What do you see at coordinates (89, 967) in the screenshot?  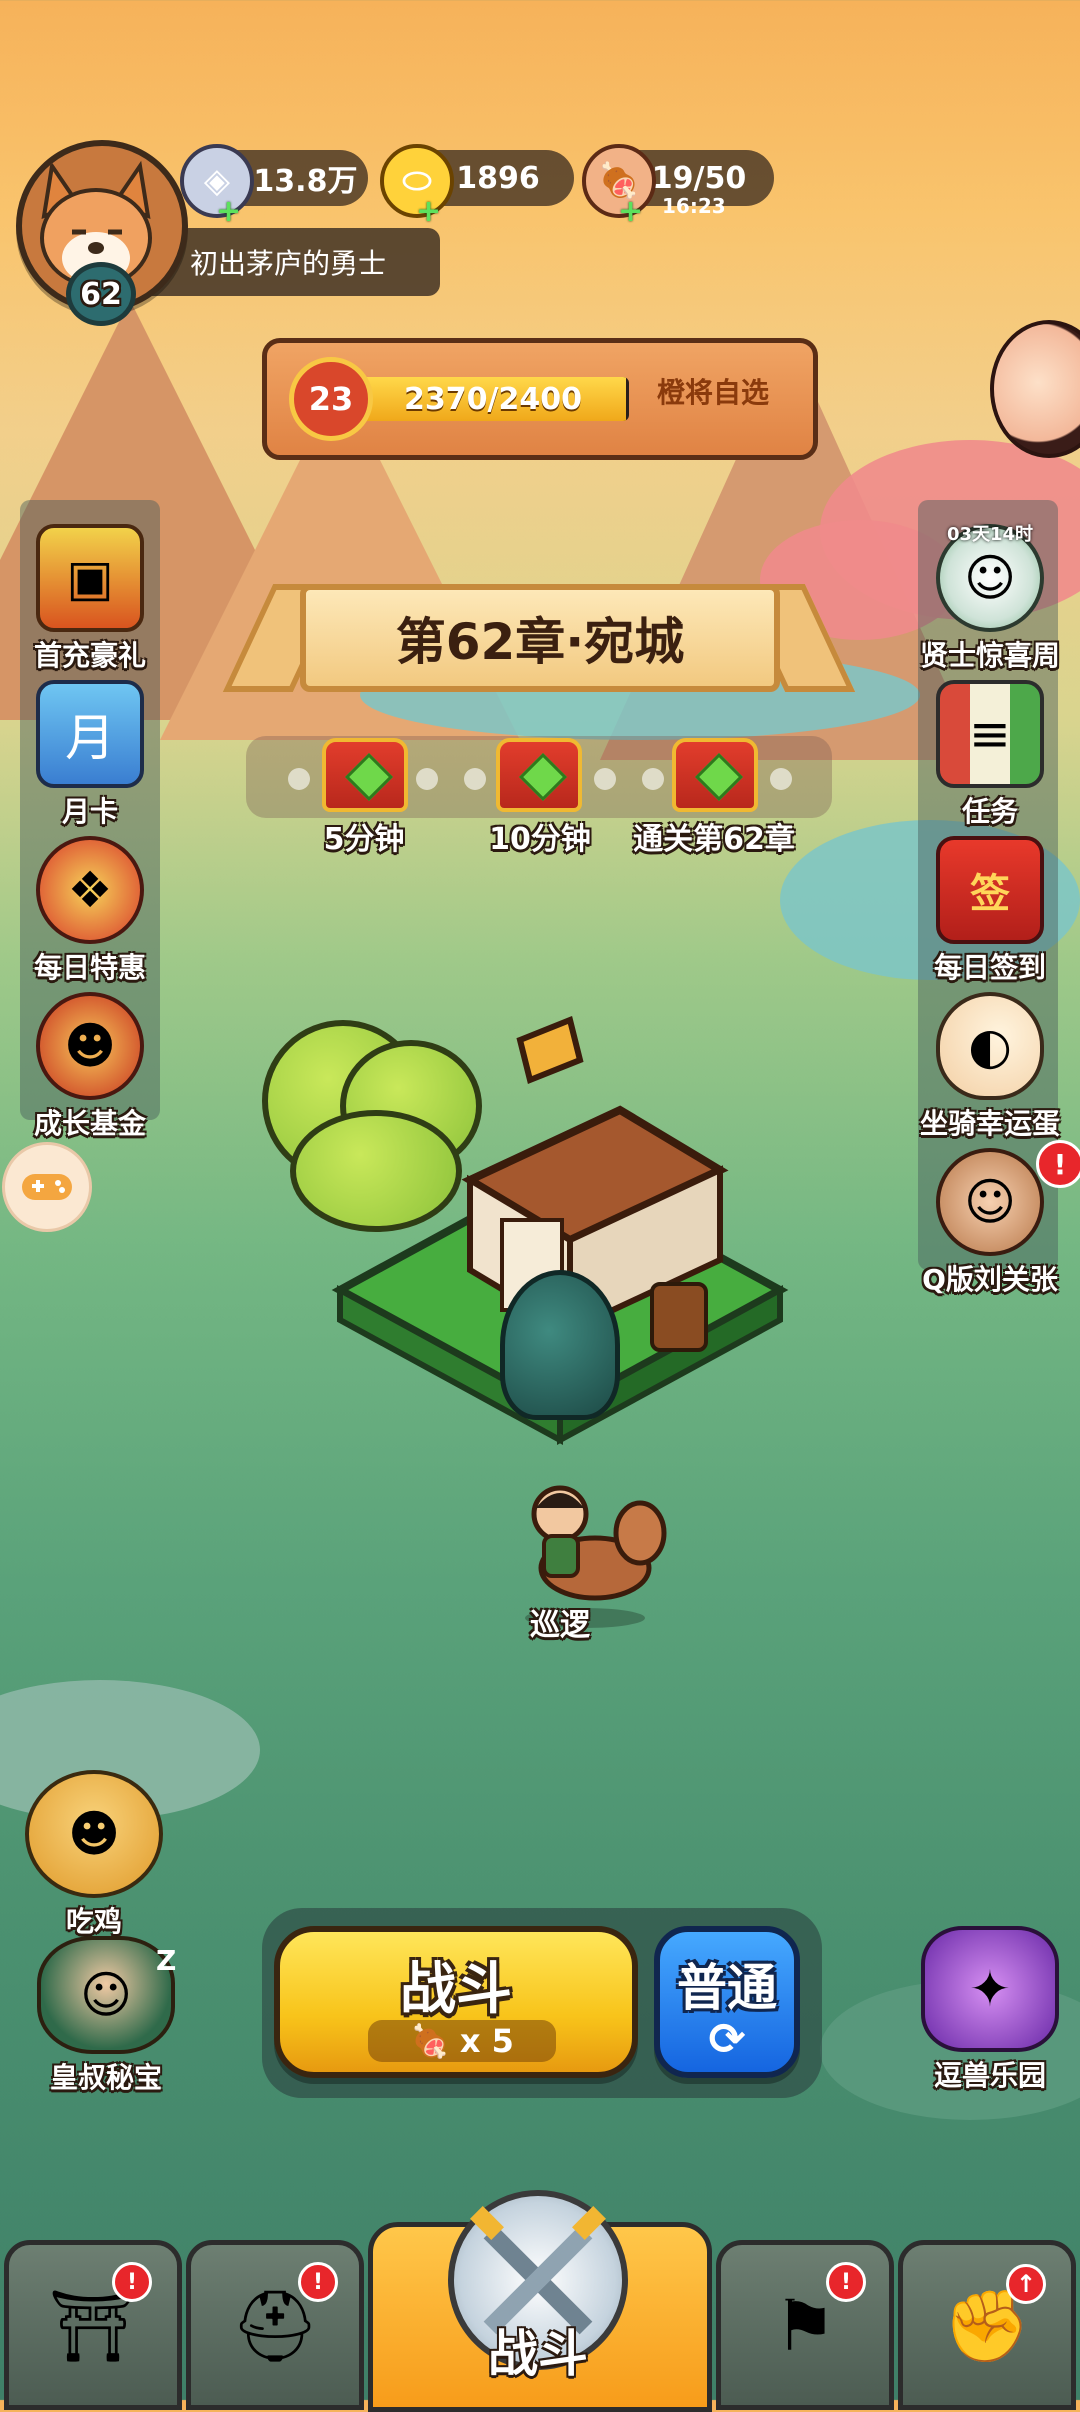 I see `daily-deal-label: 每日特惠` at bounding box center [89, 967].